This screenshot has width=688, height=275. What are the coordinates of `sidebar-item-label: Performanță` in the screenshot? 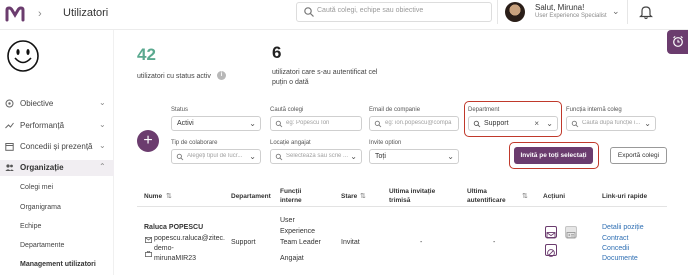 It's located at (42, 125).